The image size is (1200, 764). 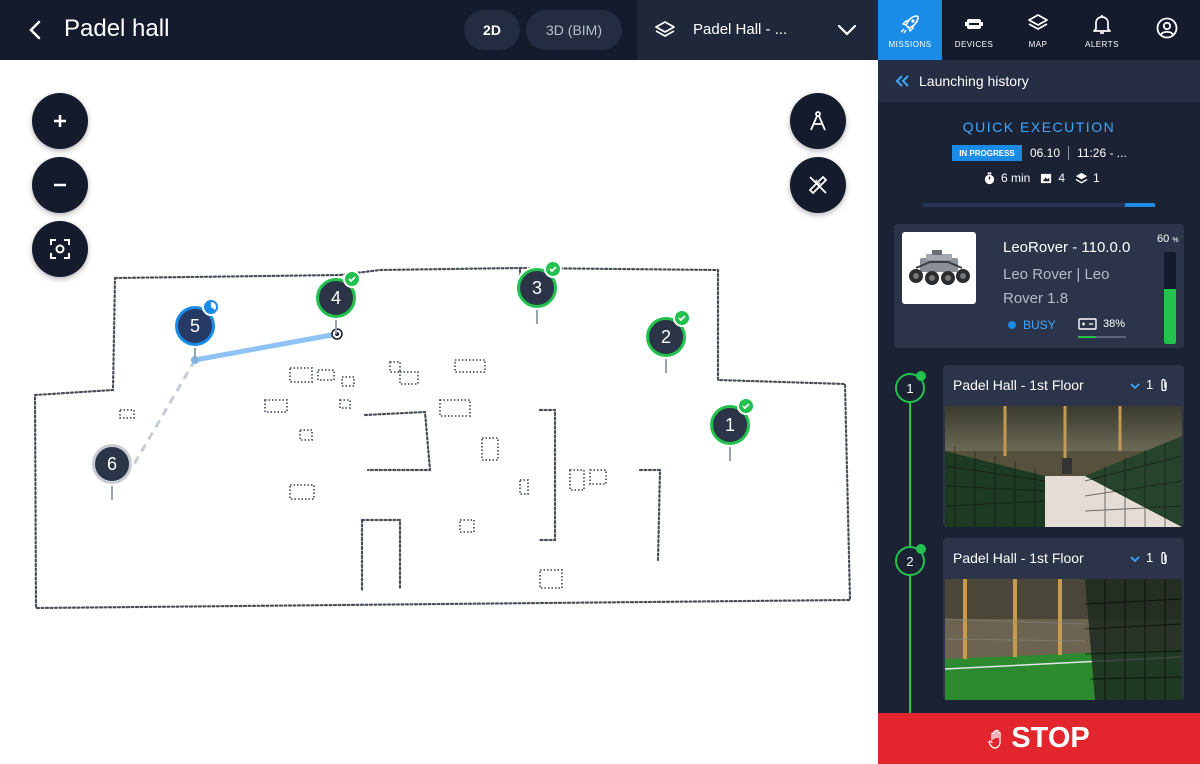 What do you see at coordinates (117, 28) in the screenshot?
I see `page-title: Padel hall` at bounding box center [117, 28].